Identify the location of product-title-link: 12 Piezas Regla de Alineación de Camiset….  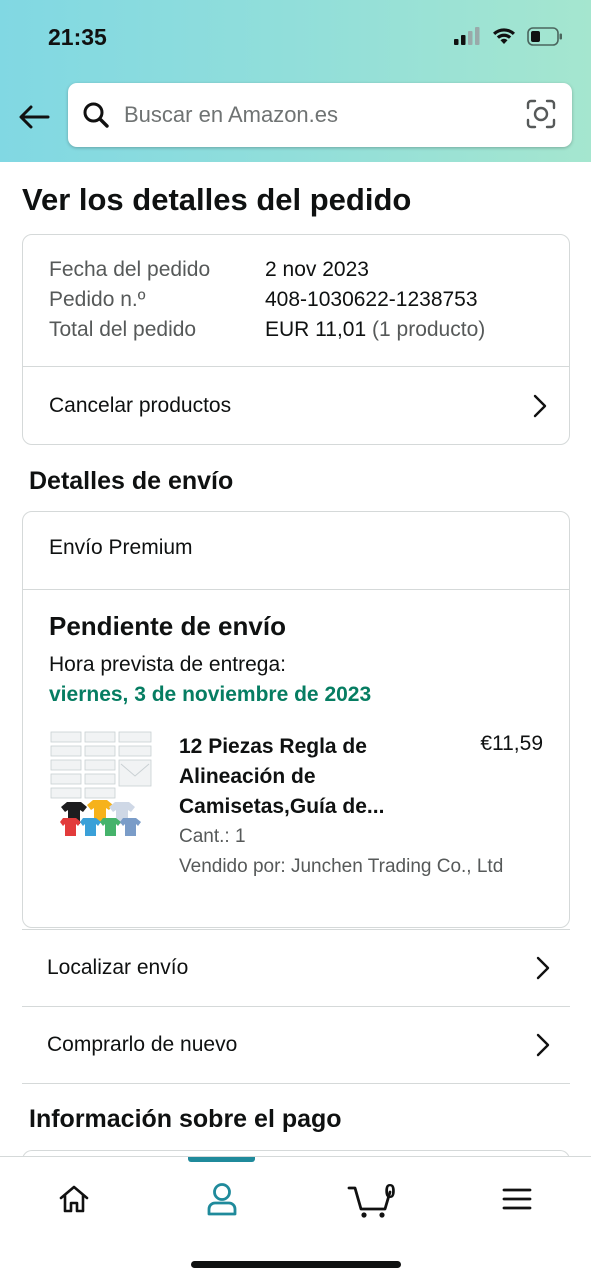
(304, 777).